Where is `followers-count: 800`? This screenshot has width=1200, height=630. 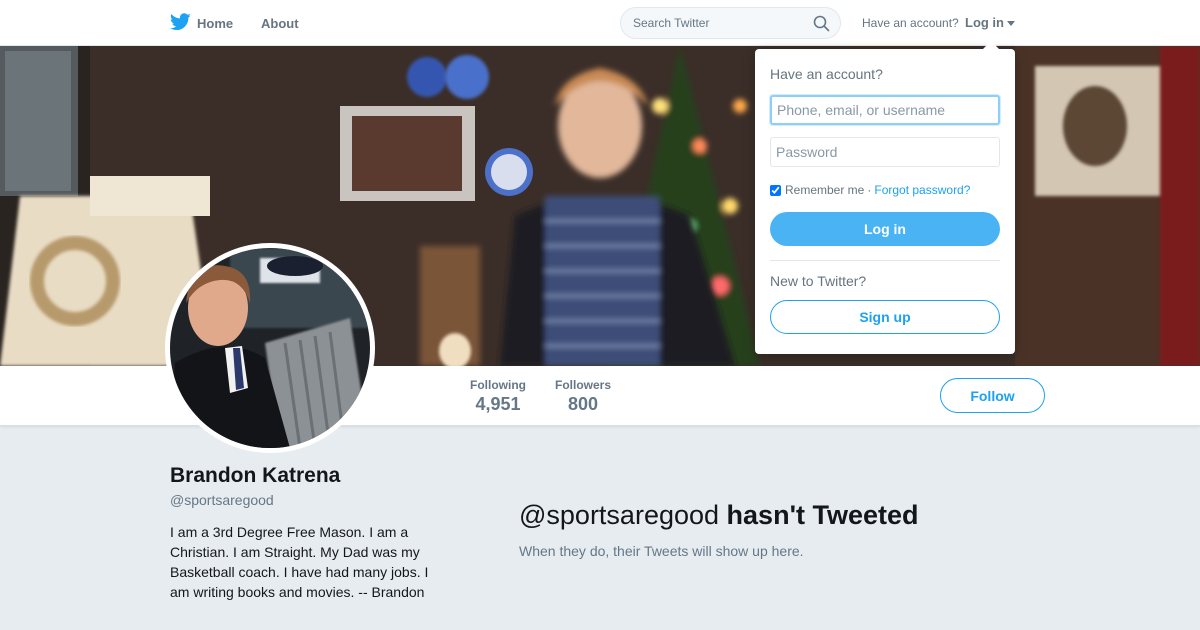 followers-count: 800 is located at coordinates (583, 404).